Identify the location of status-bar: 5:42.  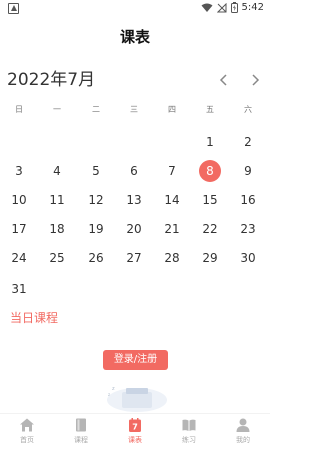
(135, 9).